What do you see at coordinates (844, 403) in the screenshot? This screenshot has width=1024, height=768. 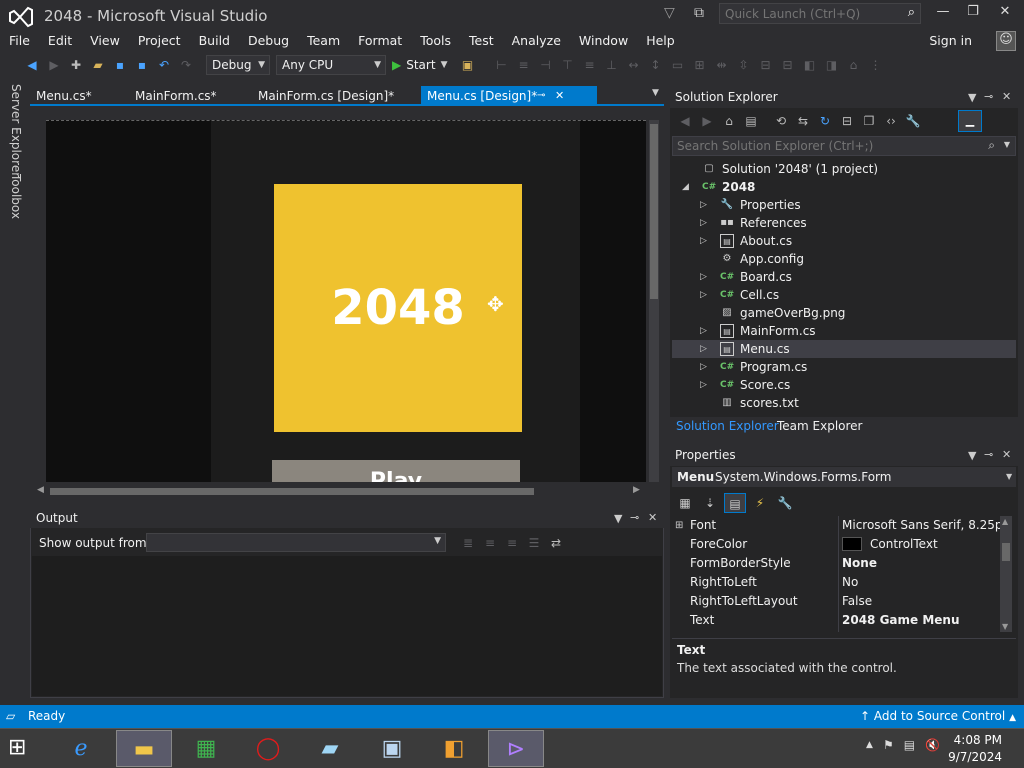 I see `tree-item: ▥ scores.txt` at bounding box center [844, 403].